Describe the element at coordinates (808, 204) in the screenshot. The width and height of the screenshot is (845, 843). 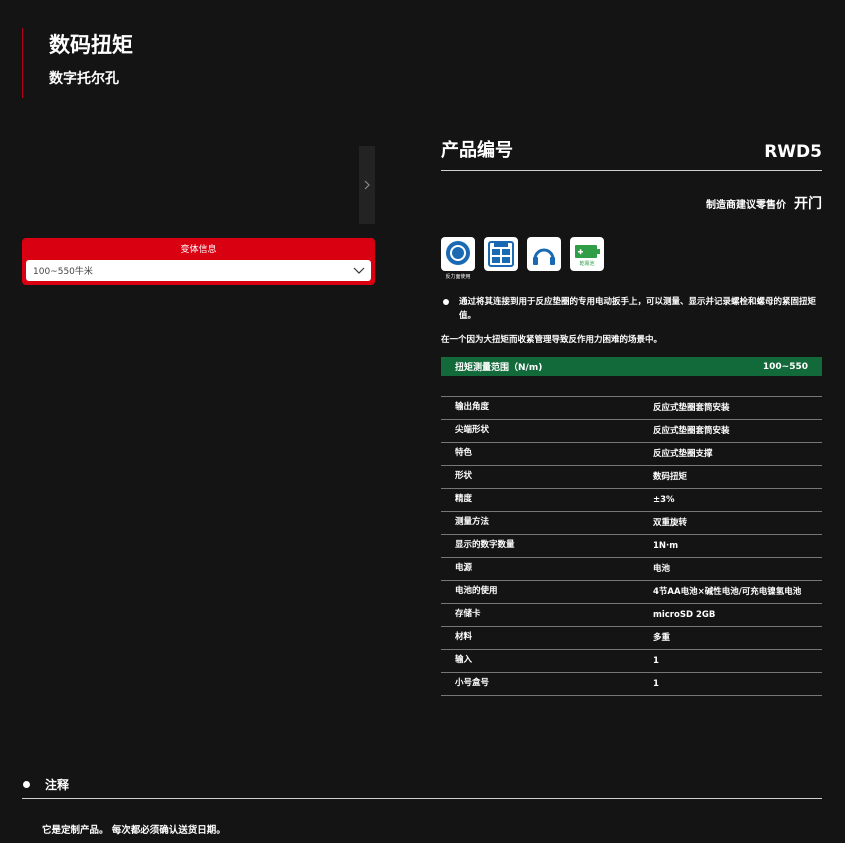
I see `price-value: 开门` at that location.